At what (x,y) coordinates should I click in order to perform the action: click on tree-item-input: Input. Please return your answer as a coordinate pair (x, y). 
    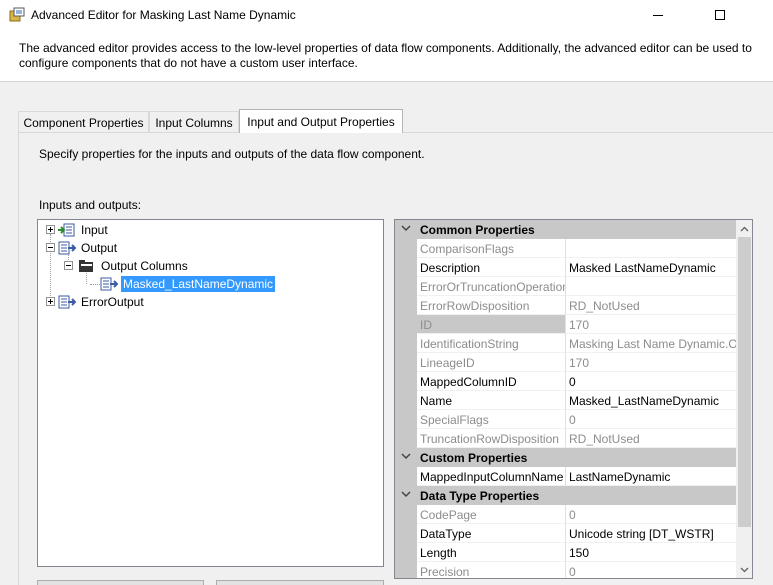
    Looking at the image, I should click on (78, 230).